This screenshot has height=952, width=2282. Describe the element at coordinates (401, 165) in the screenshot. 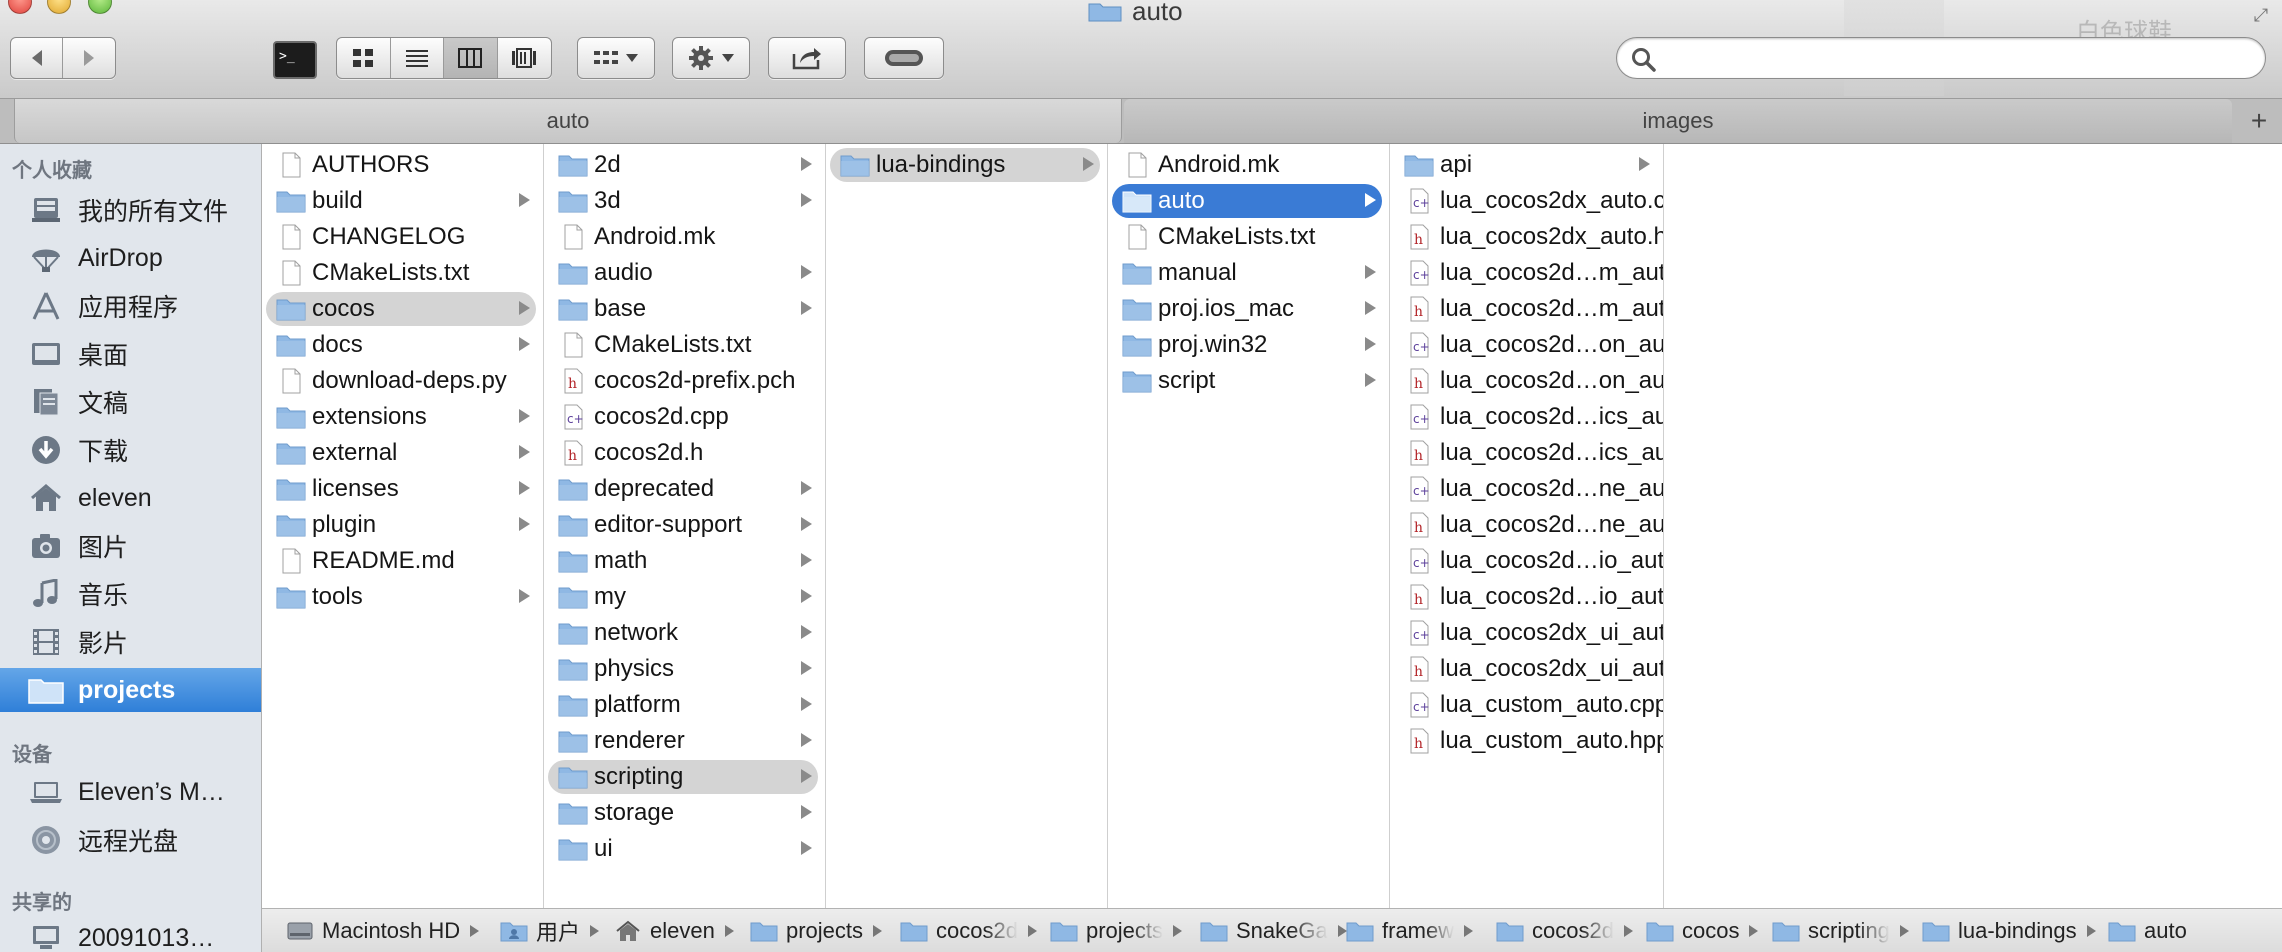

I see `file-row: AUTHORS` at that location.